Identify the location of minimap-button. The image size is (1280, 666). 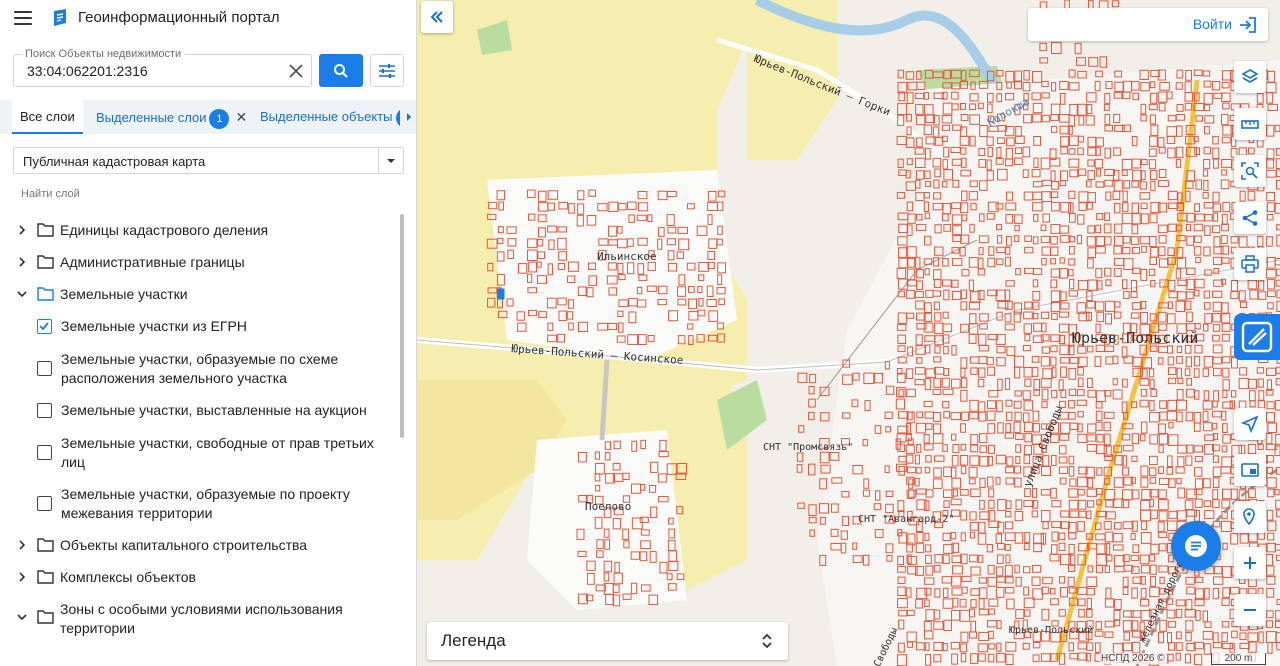
(1250, 470).